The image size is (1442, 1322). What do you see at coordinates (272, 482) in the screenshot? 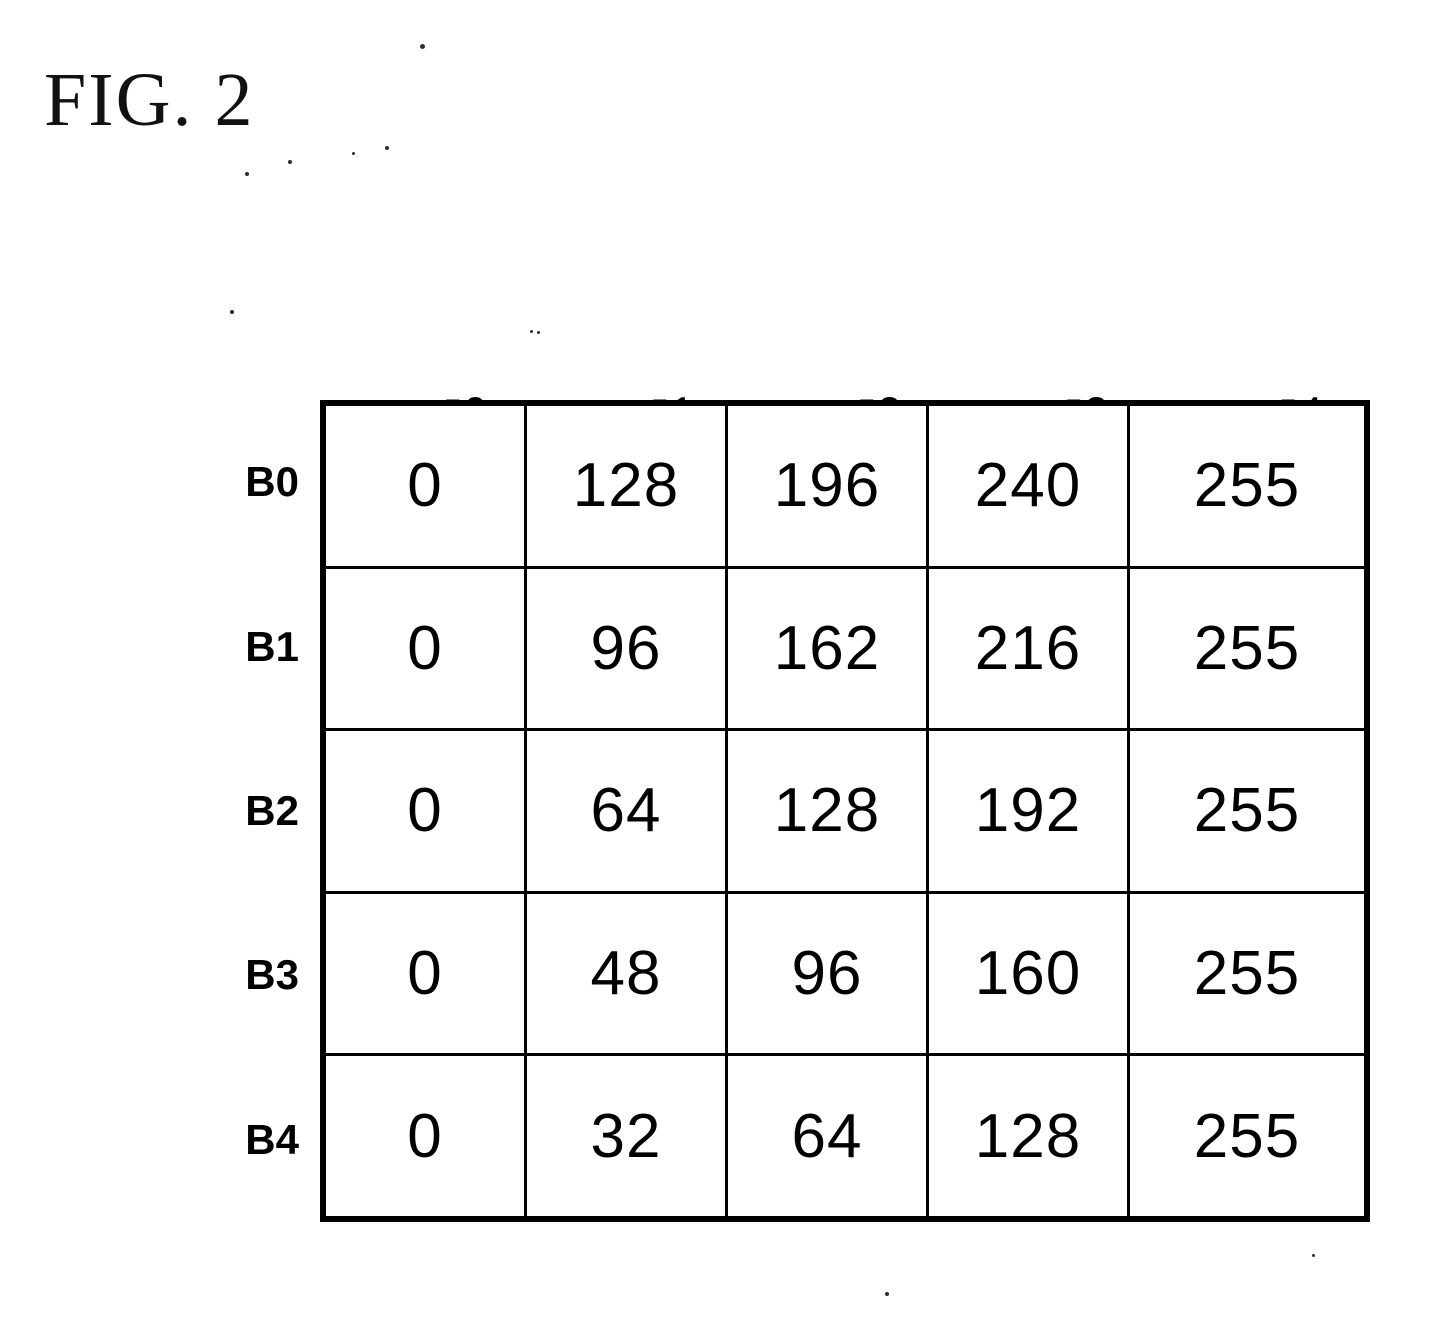
I see `row-header-b0: B0` at bounding box center [272, 482].